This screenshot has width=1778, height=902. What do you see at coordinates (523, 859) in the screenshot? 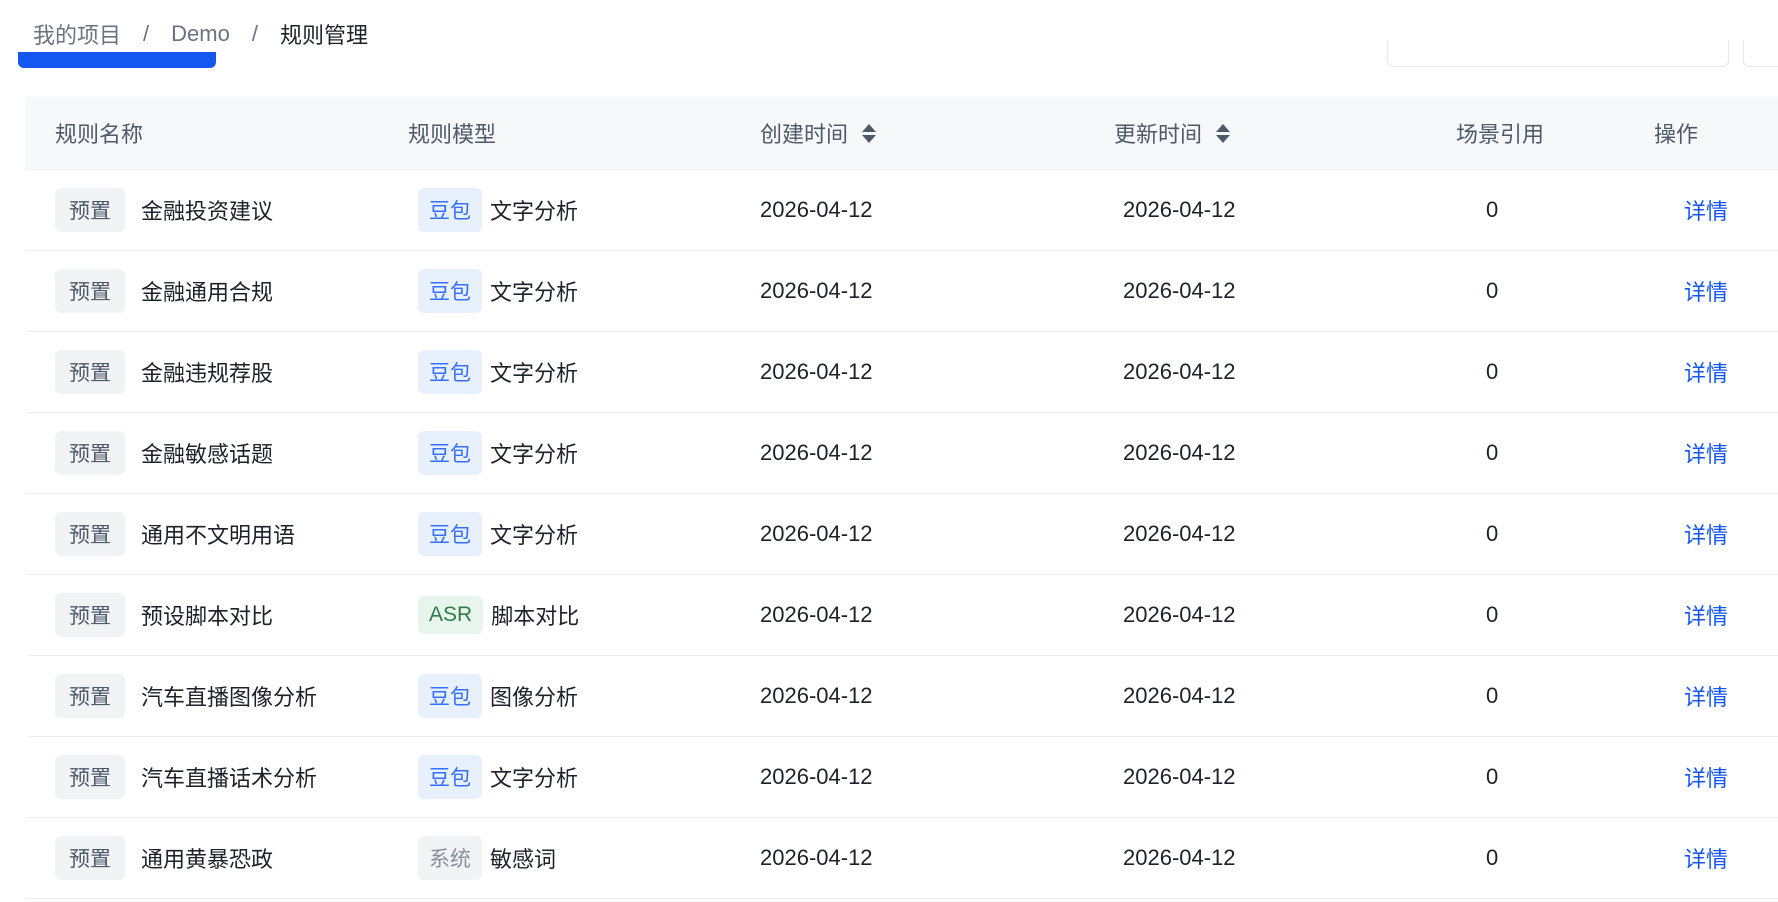
I see `rule-model: 敏感词` at bounding box center [523, 859].